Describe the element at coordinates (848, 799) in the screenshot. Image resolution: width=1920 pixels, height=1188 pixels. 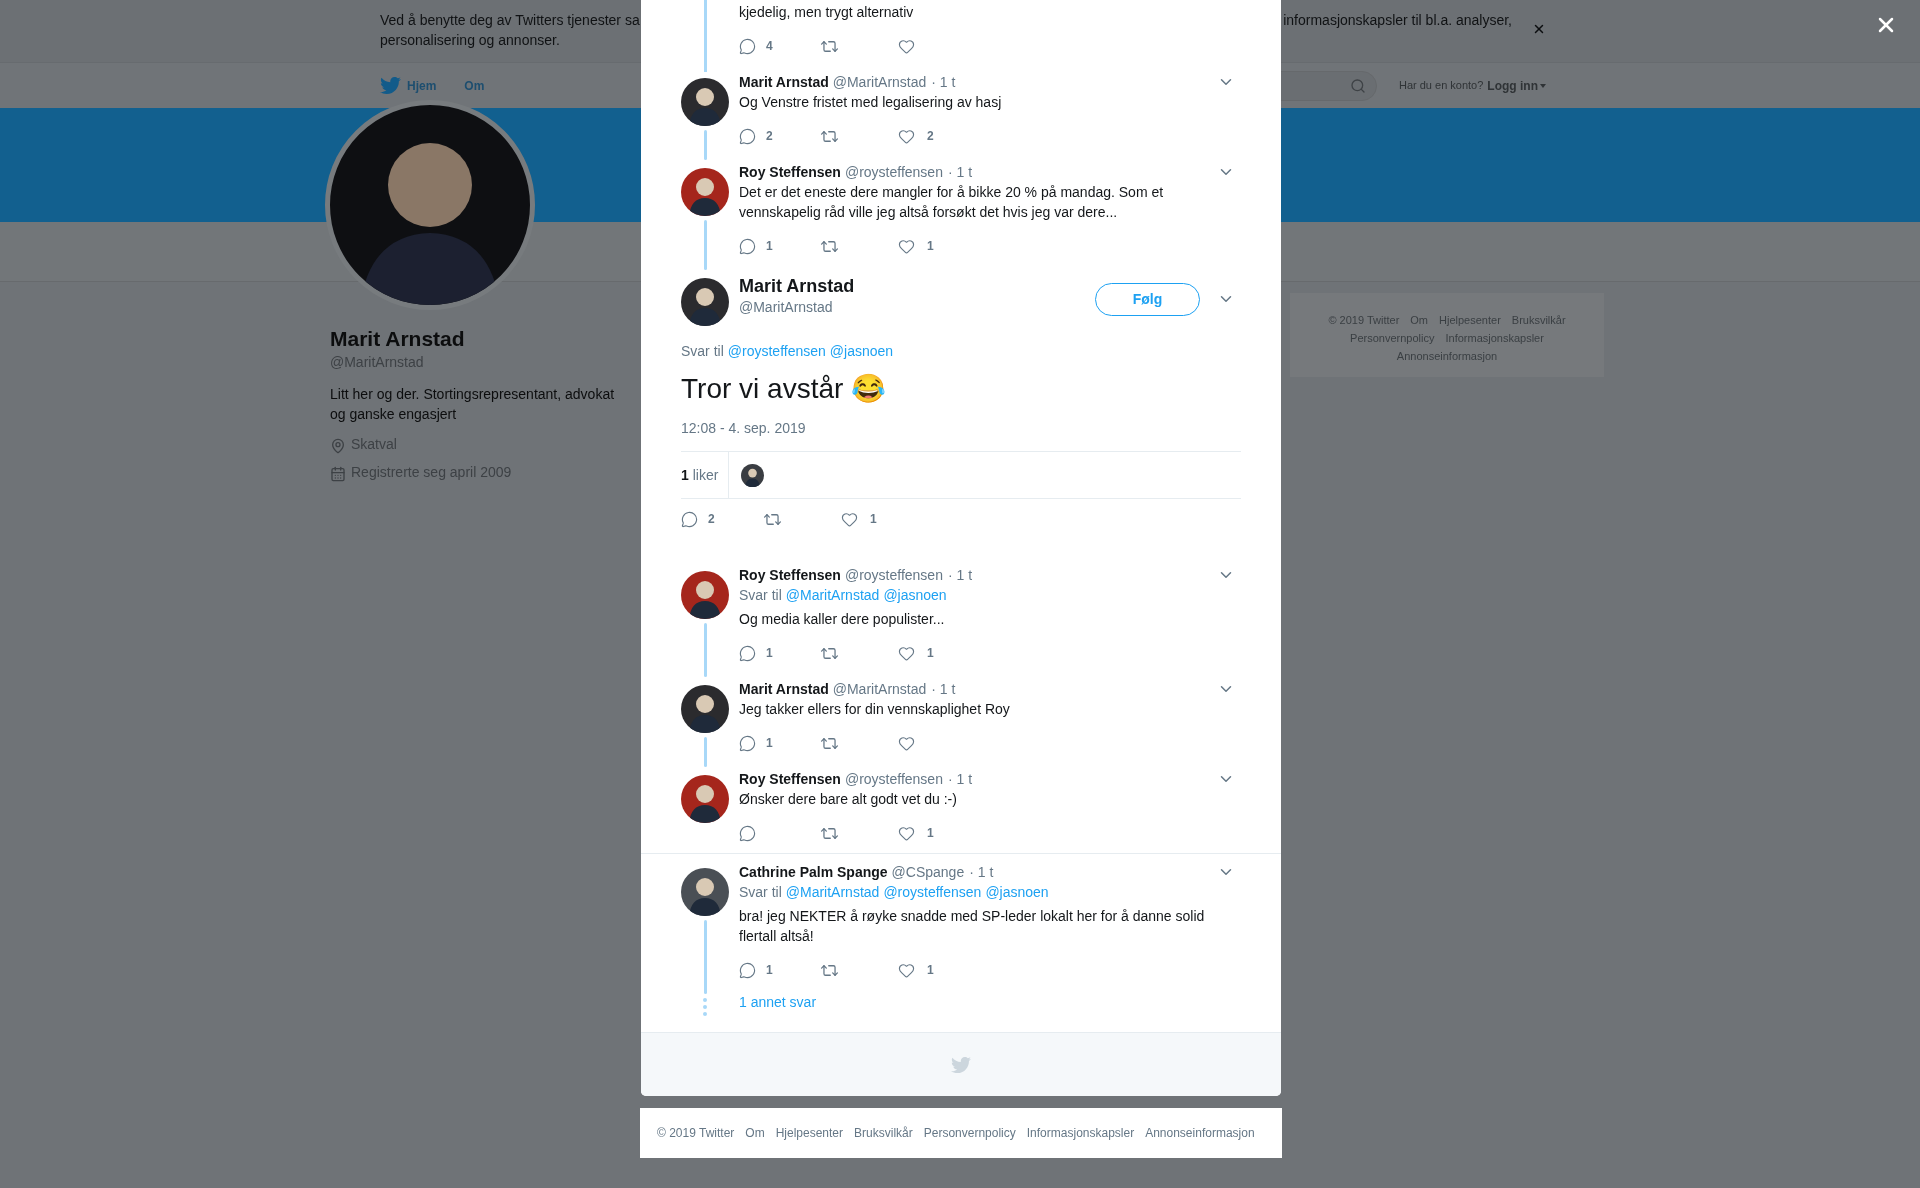
I see `tweet-text: Ønsker dere bare alt godt vet du :-)` at that location.